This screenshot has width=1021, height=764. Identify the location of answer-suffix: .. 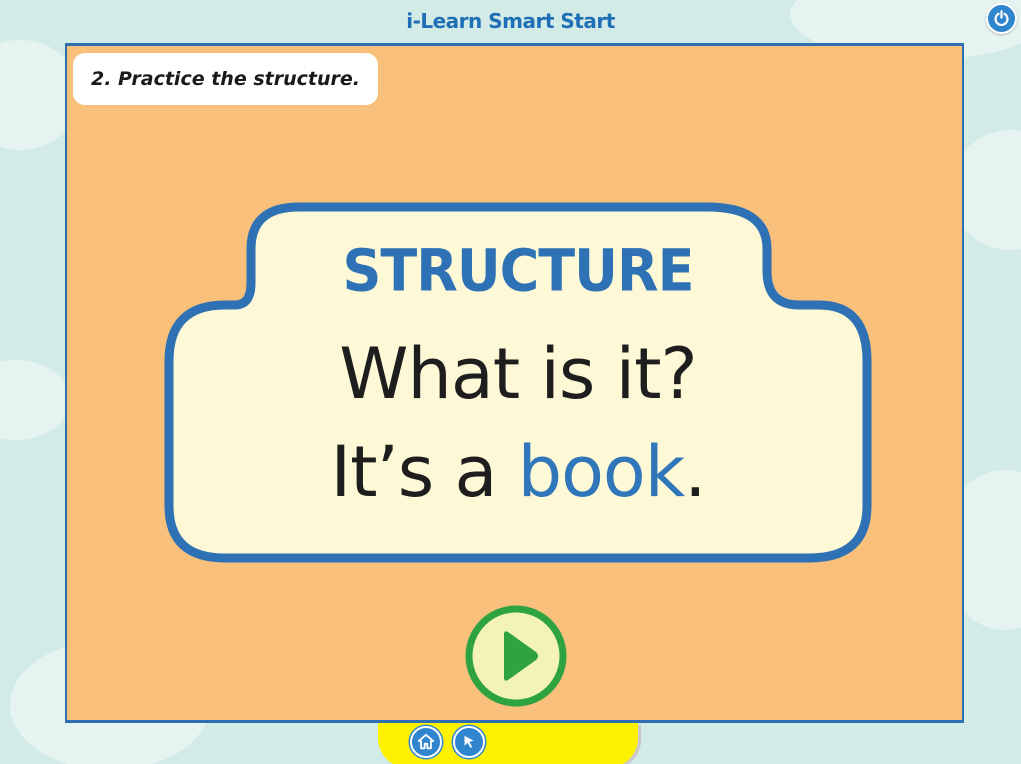
(695, 472).